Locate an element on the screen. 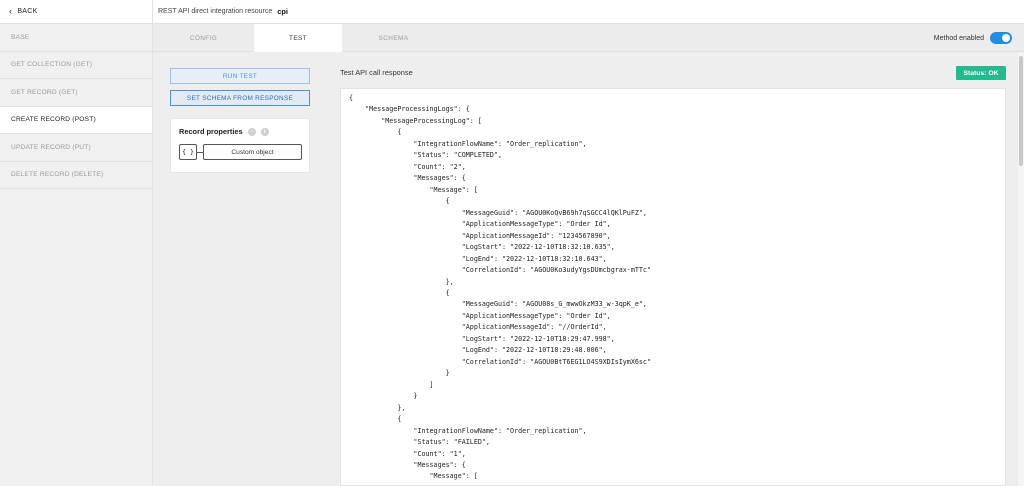  code-line: "LogEnd": "2022-12-10T18:29:48.006", is located at coordinates (478, 350).